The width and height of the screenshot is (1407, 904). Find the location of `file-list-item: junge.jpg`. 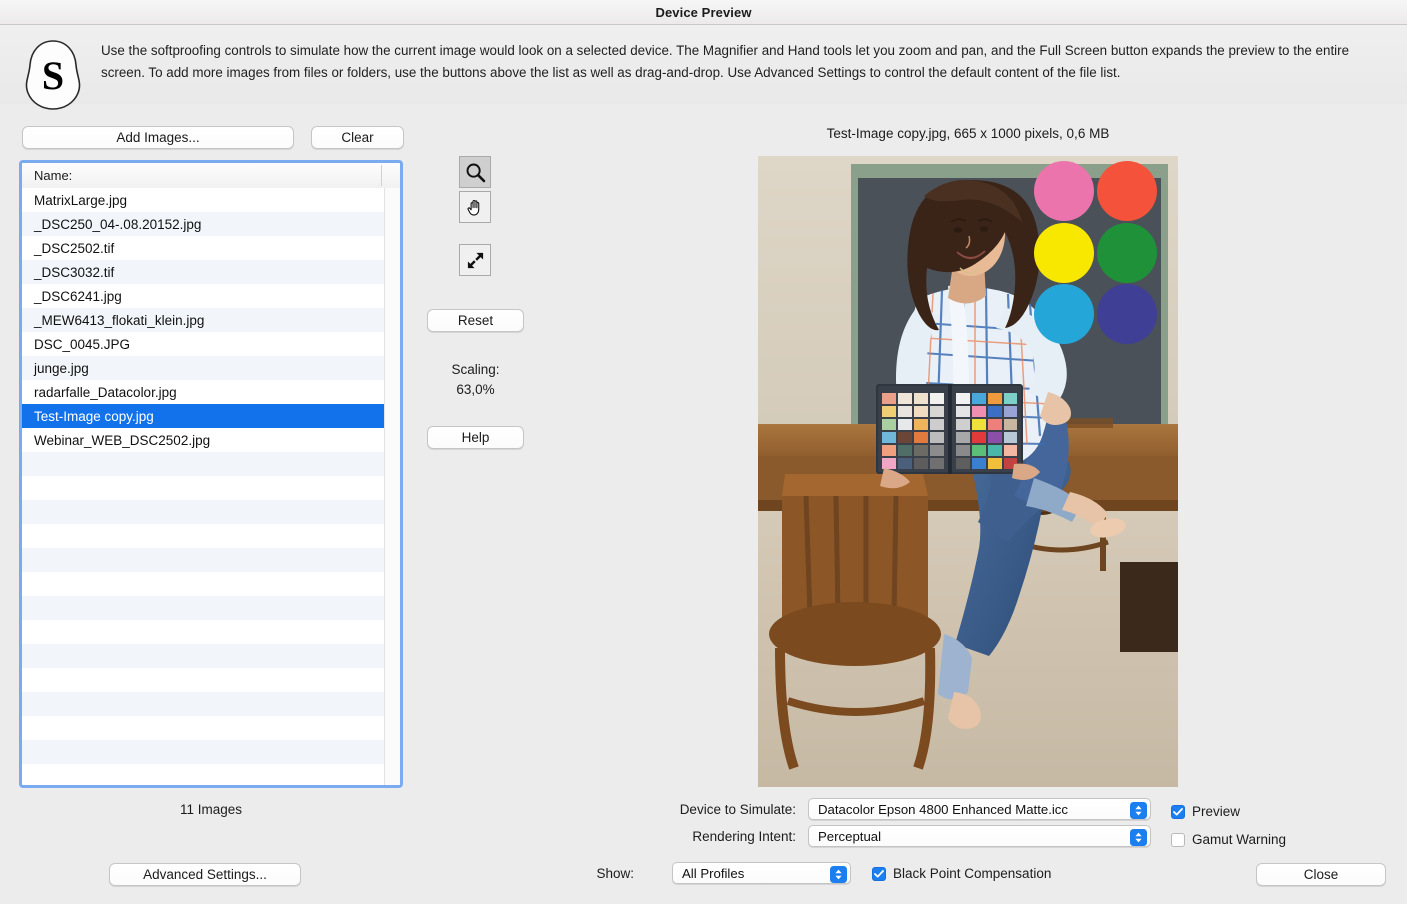

file-list-item: junge.jpg is located at coordinates (203, 368).